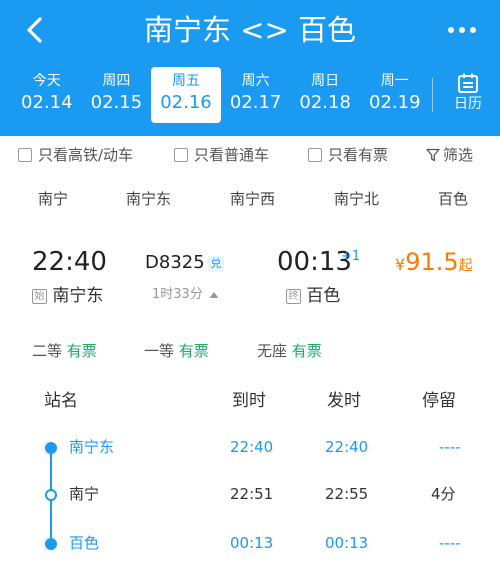 This screenshot has width=500, height=561. Describe the element at coordinates (116, 102) in the screenshot. I see `date-value: 02.15` at that location.